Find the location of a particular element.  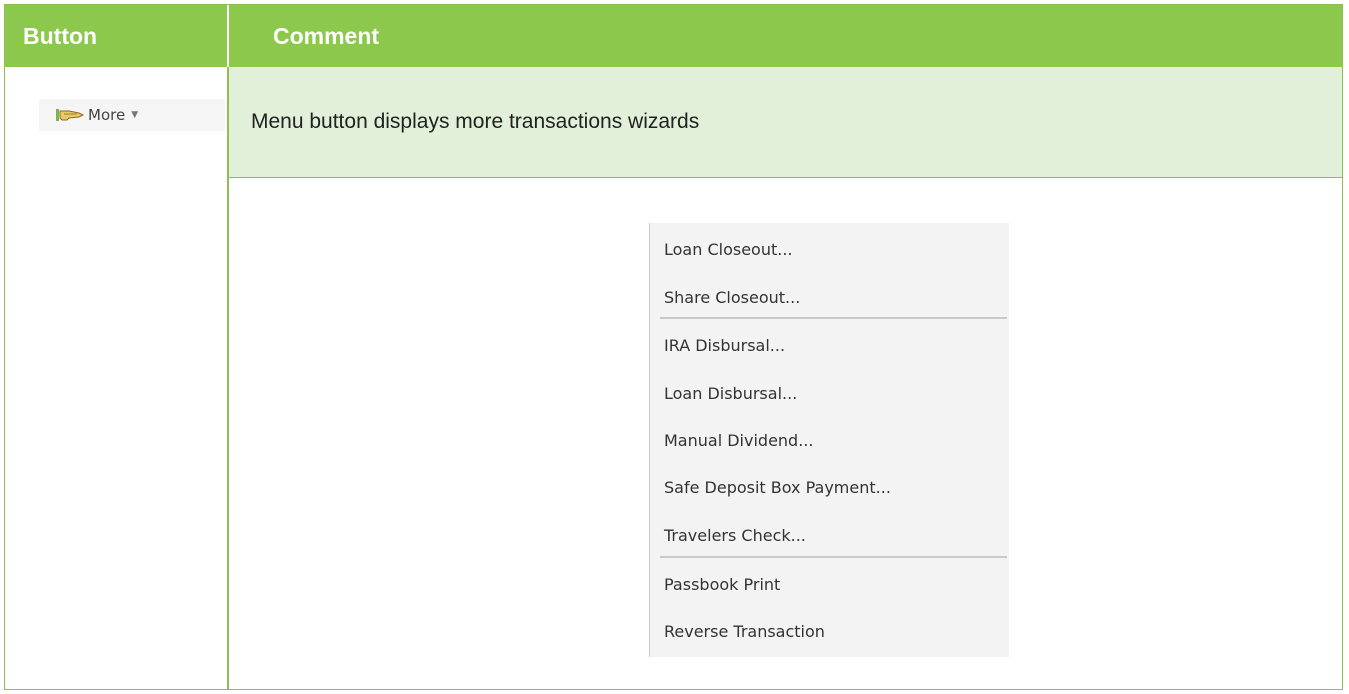

more-button: More ▼ is located at coordinates (132, 115).